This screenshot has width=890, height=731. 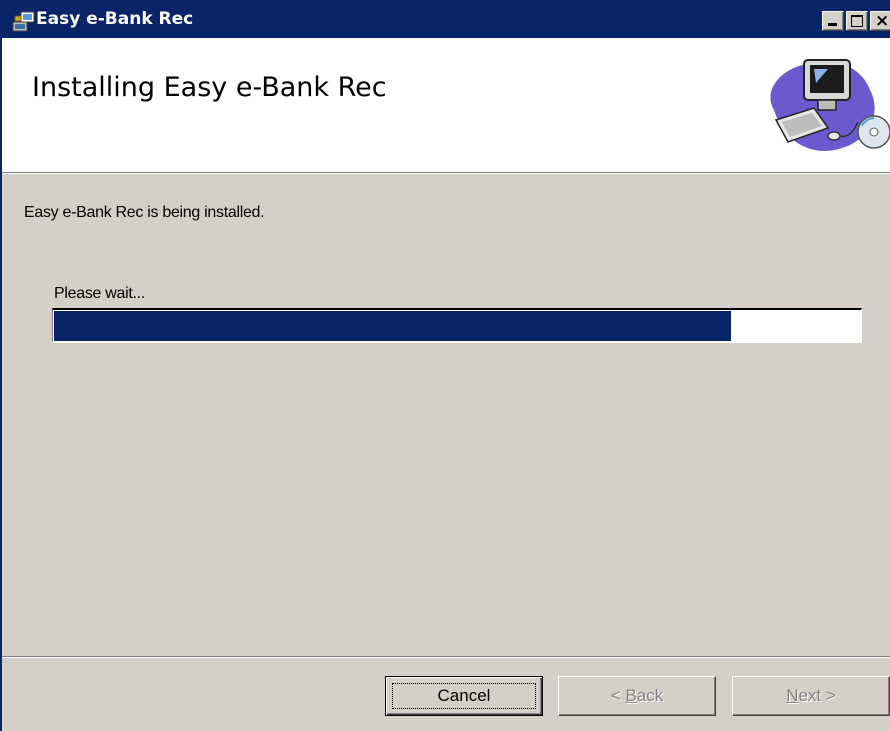 I want to click on install-status-text: Easy e-Bank Rec is being installed., so click(x=144, y=212).